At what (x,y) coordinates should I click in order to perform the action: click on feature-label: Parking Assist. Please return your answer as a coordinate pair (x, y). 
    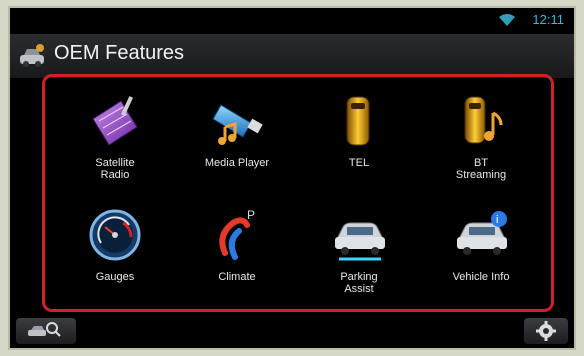
    Looking at the image, I should click on (359, 283).